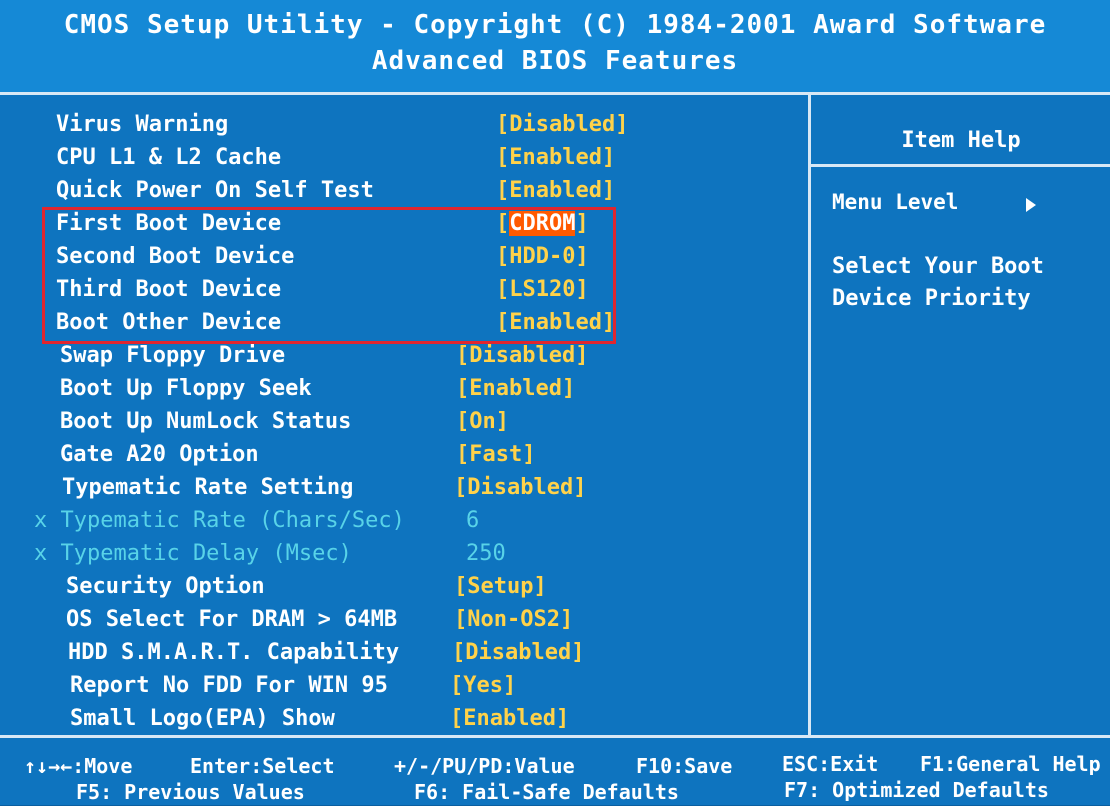  What do you see at coordinates (483, 685) in the screenshot?
I see `setting-value: [Yes]` at bounding box center [483, 685].